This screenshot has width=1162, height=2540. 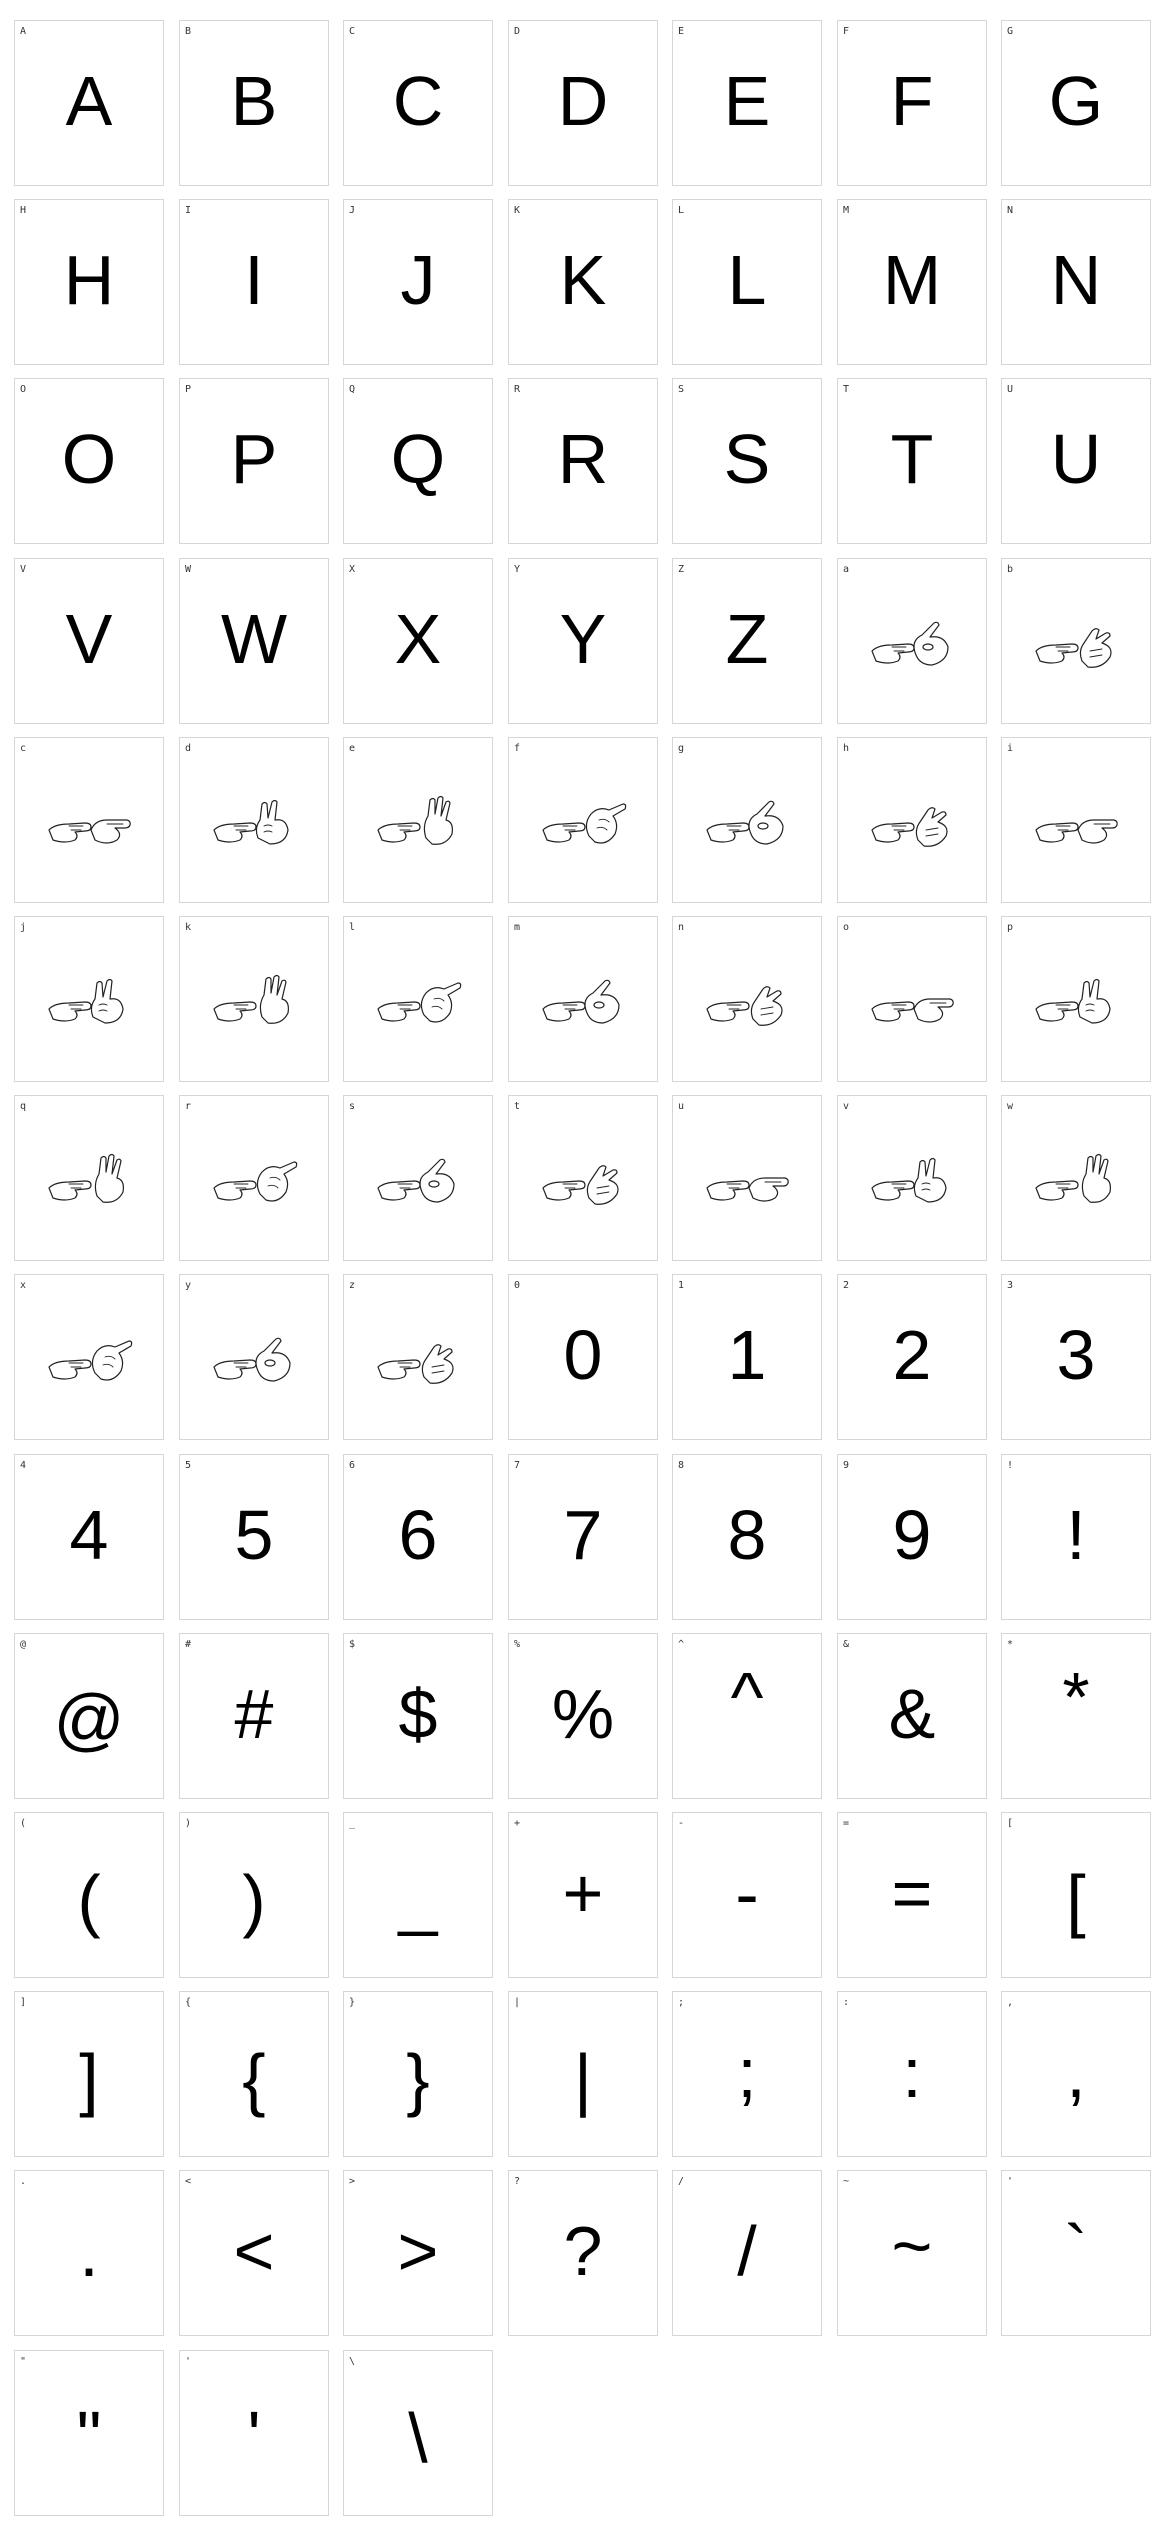 What do you see at coordinates (1010, 927) in the screenshot?
I see `glyph-cell-label: p` at bounding box center [1010, 927].